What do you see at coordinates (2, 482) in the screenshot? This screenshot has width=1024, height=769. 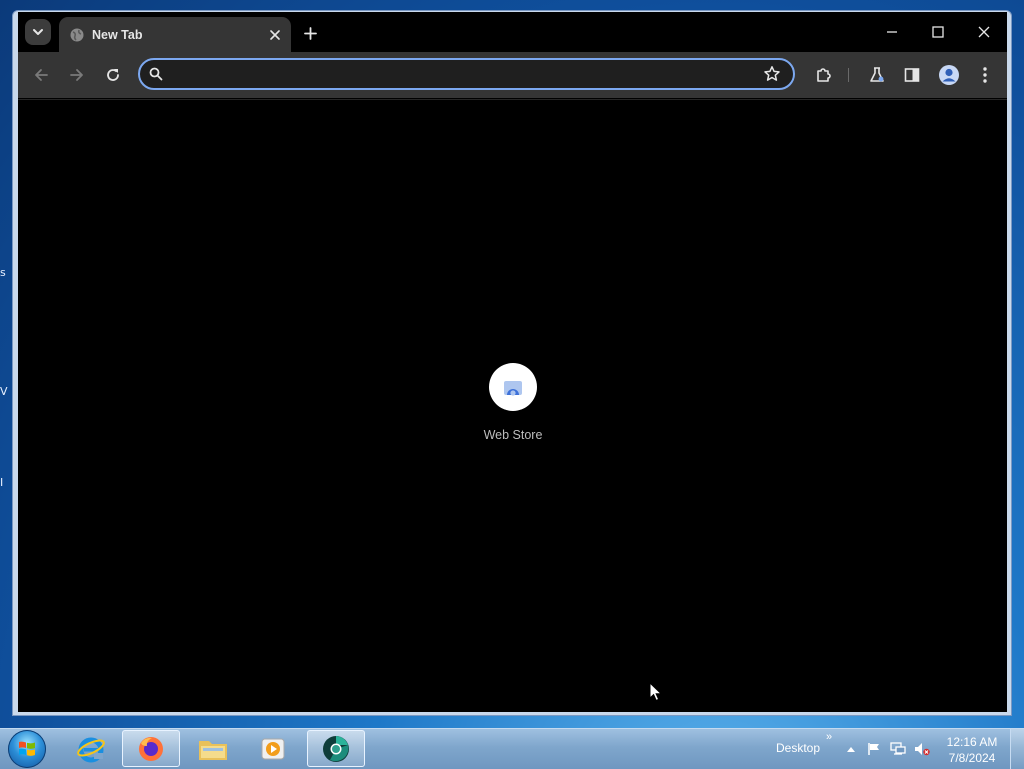 I see `desktop-edge-glyph: I` at bounding box center [2, 482].